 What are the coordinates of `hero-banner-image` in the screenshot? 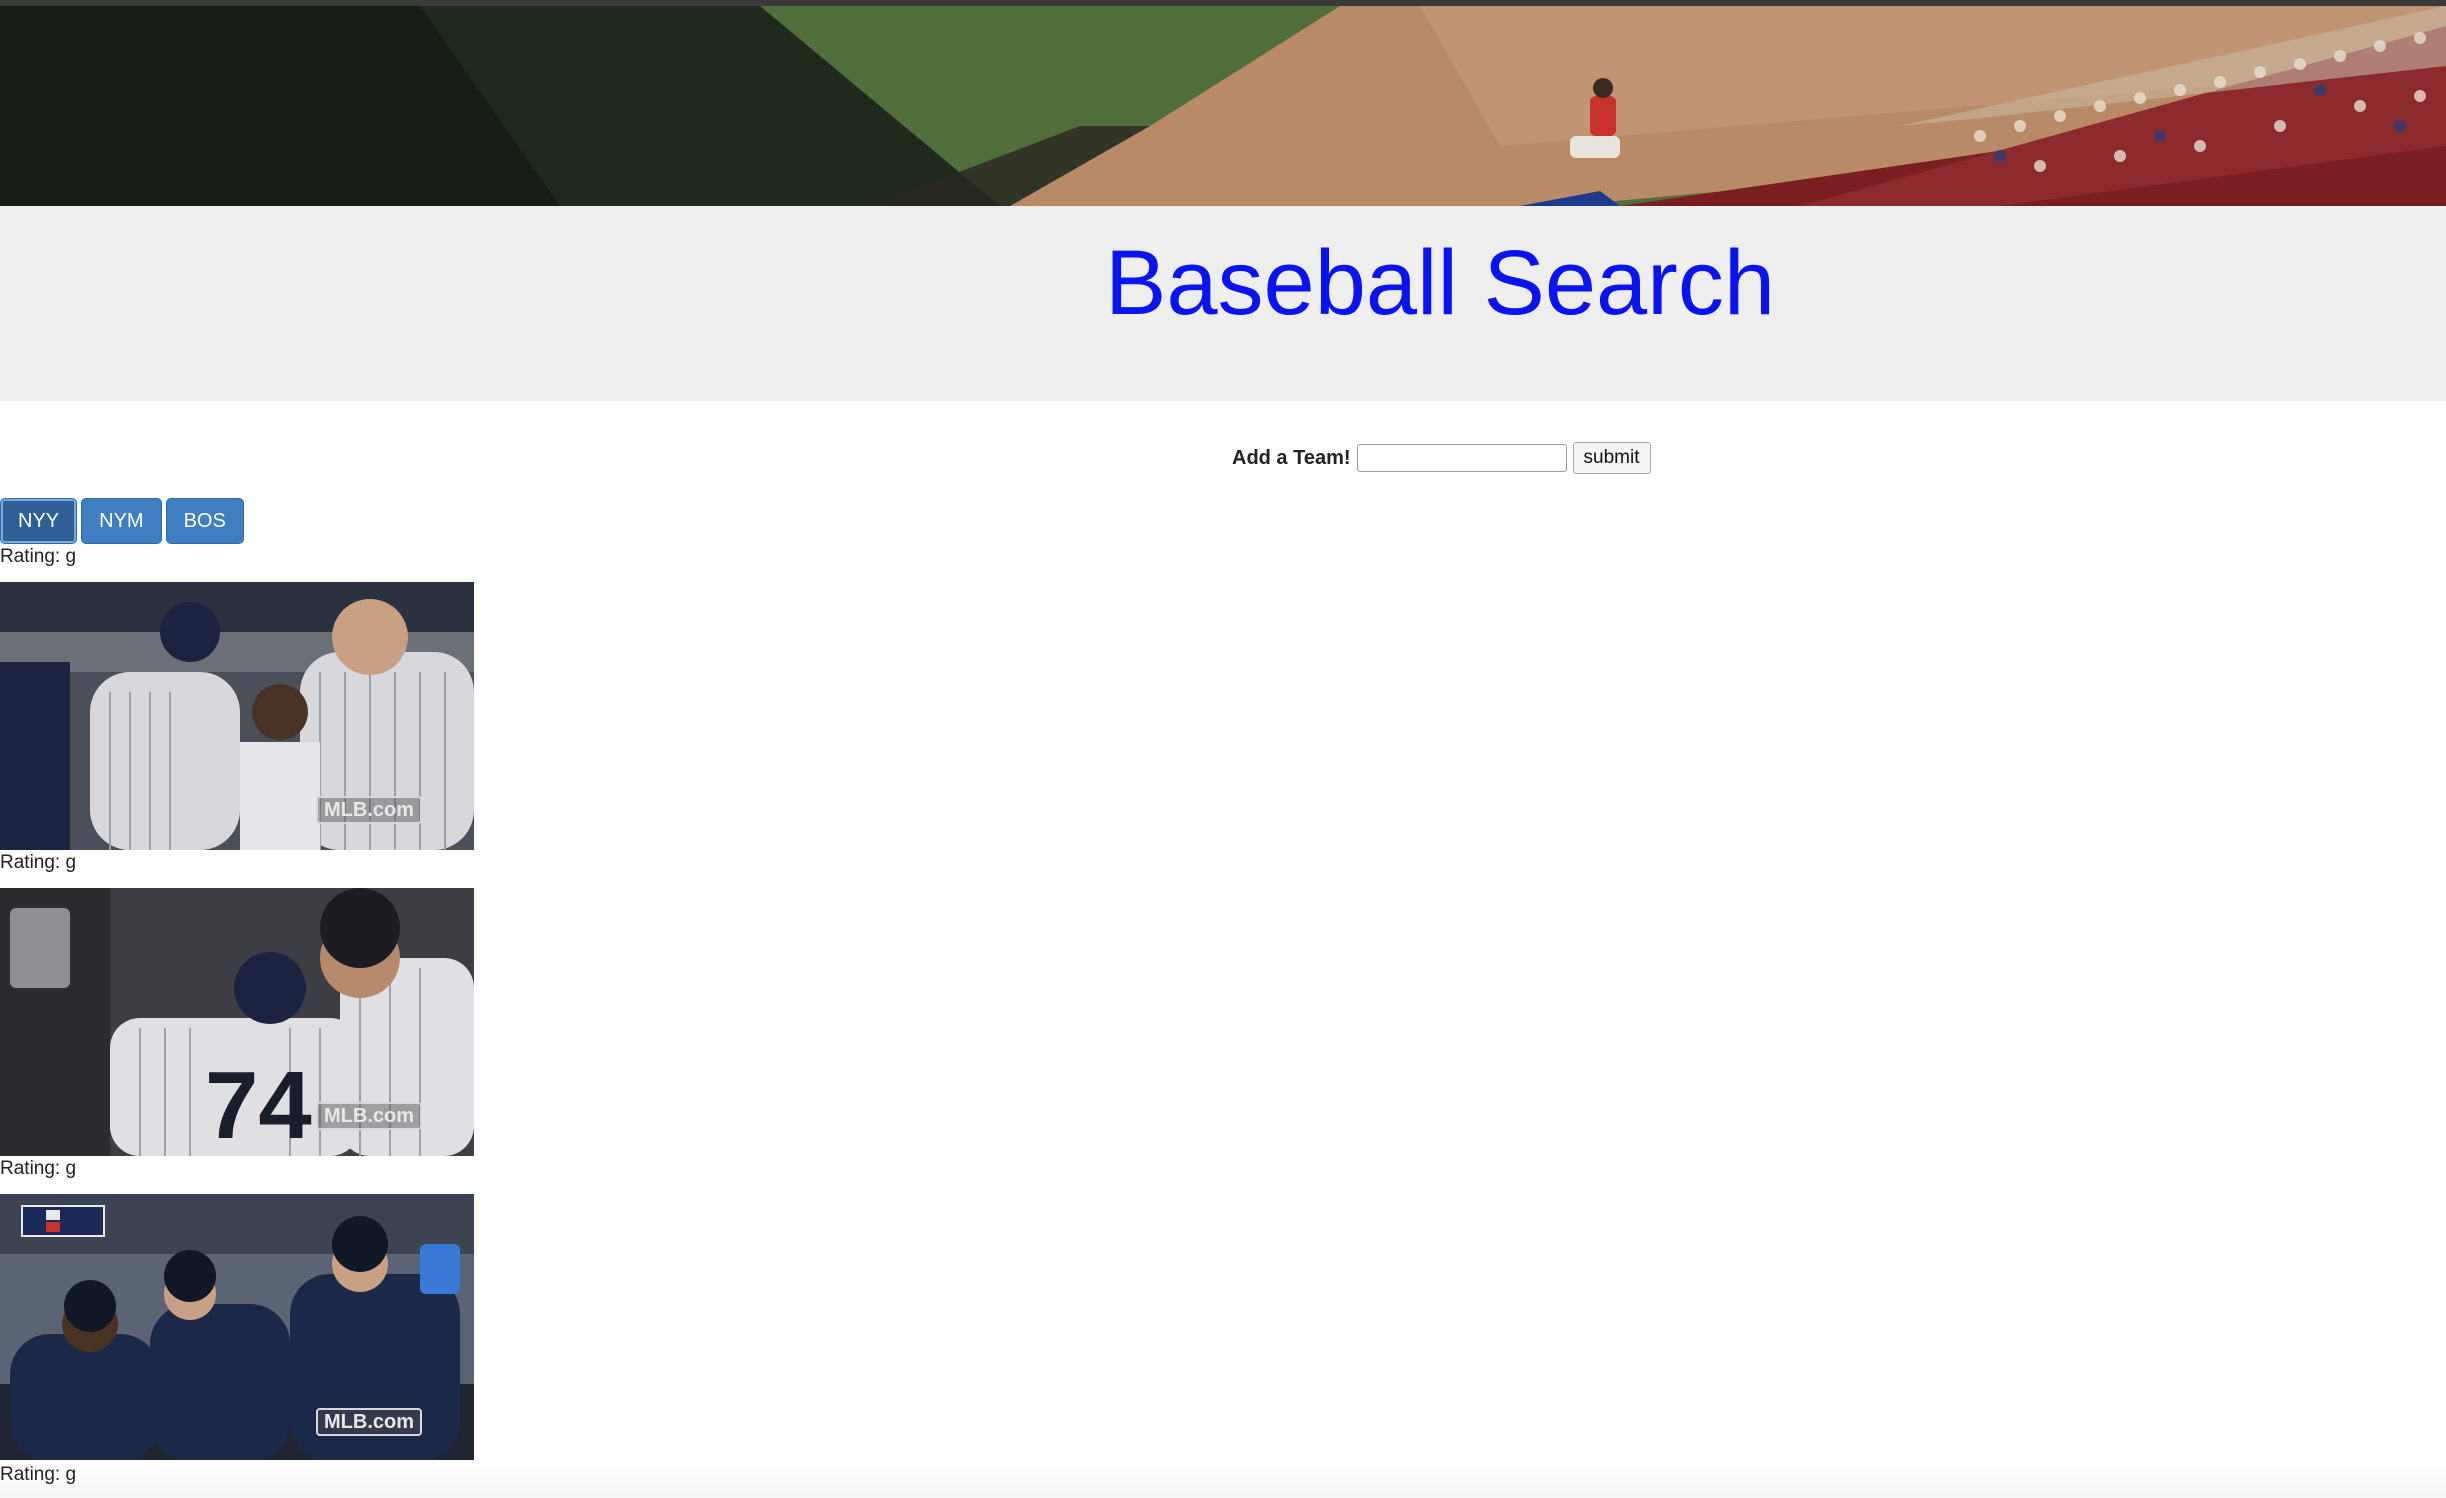 It's located at (1223, 106).